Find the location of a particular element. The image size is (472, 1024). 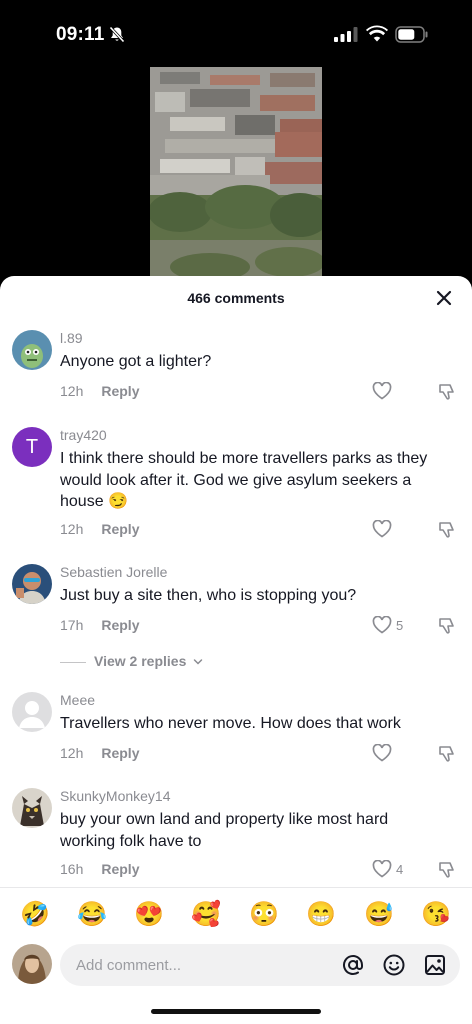

comments-header: 466 comments is located at coordinates (236, 299).